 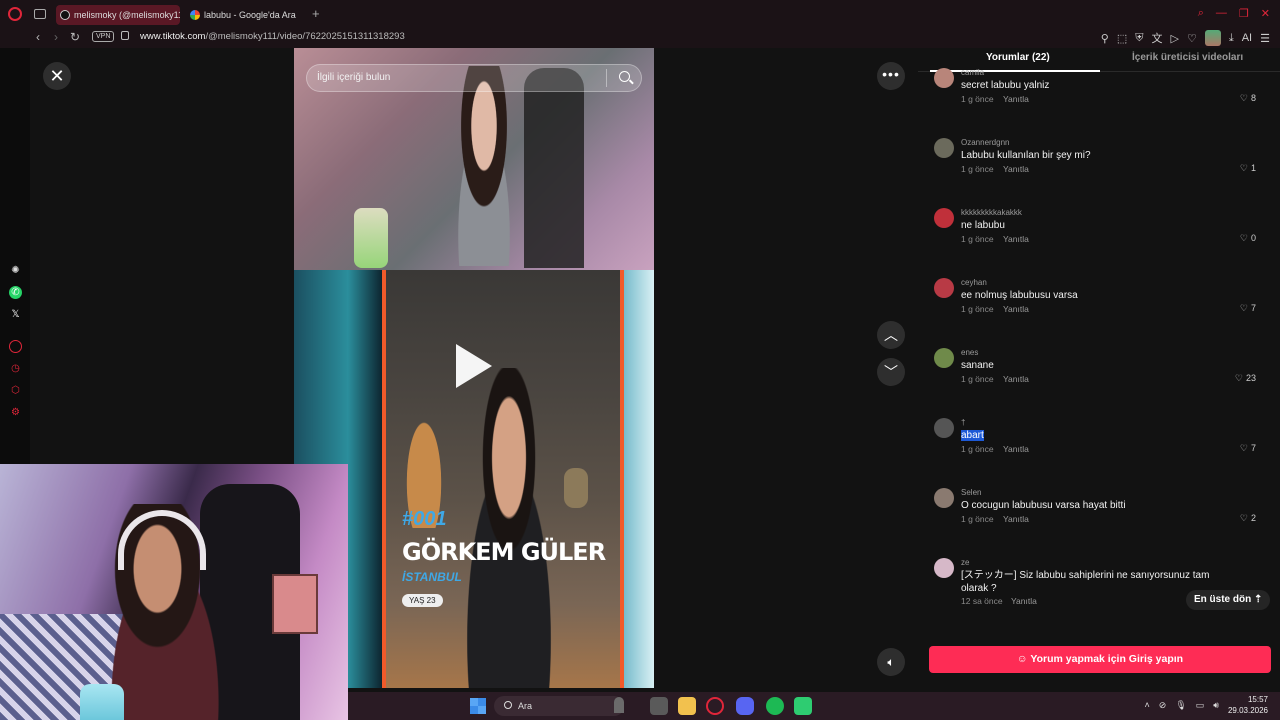 I want to click on microphone-icon: 🎙︎, so click(x=1180, y=705).